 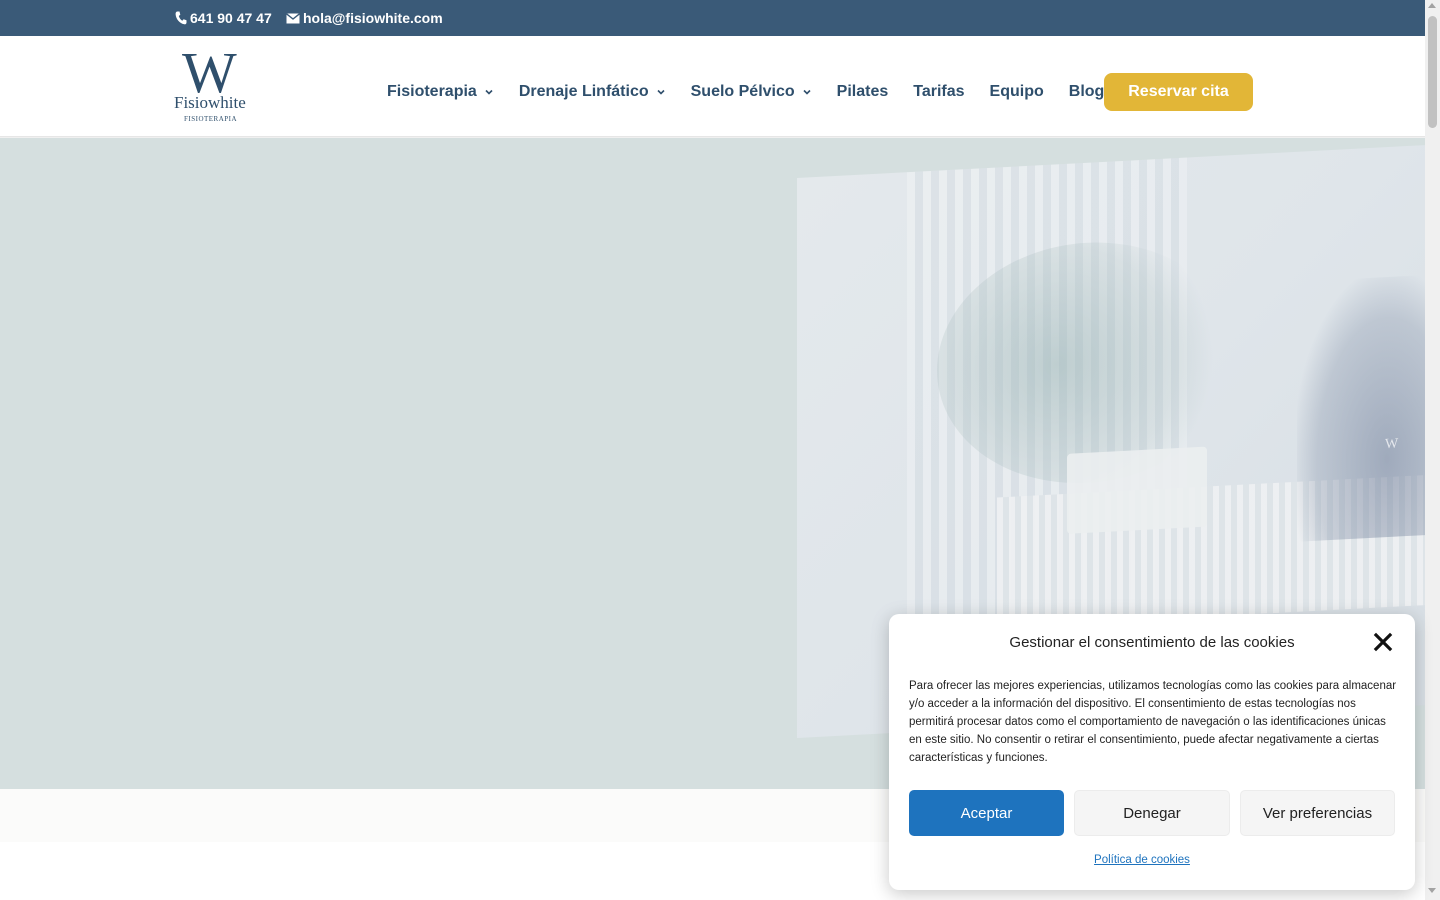 I want to click on phone-icon, so click(x=181, y=18).